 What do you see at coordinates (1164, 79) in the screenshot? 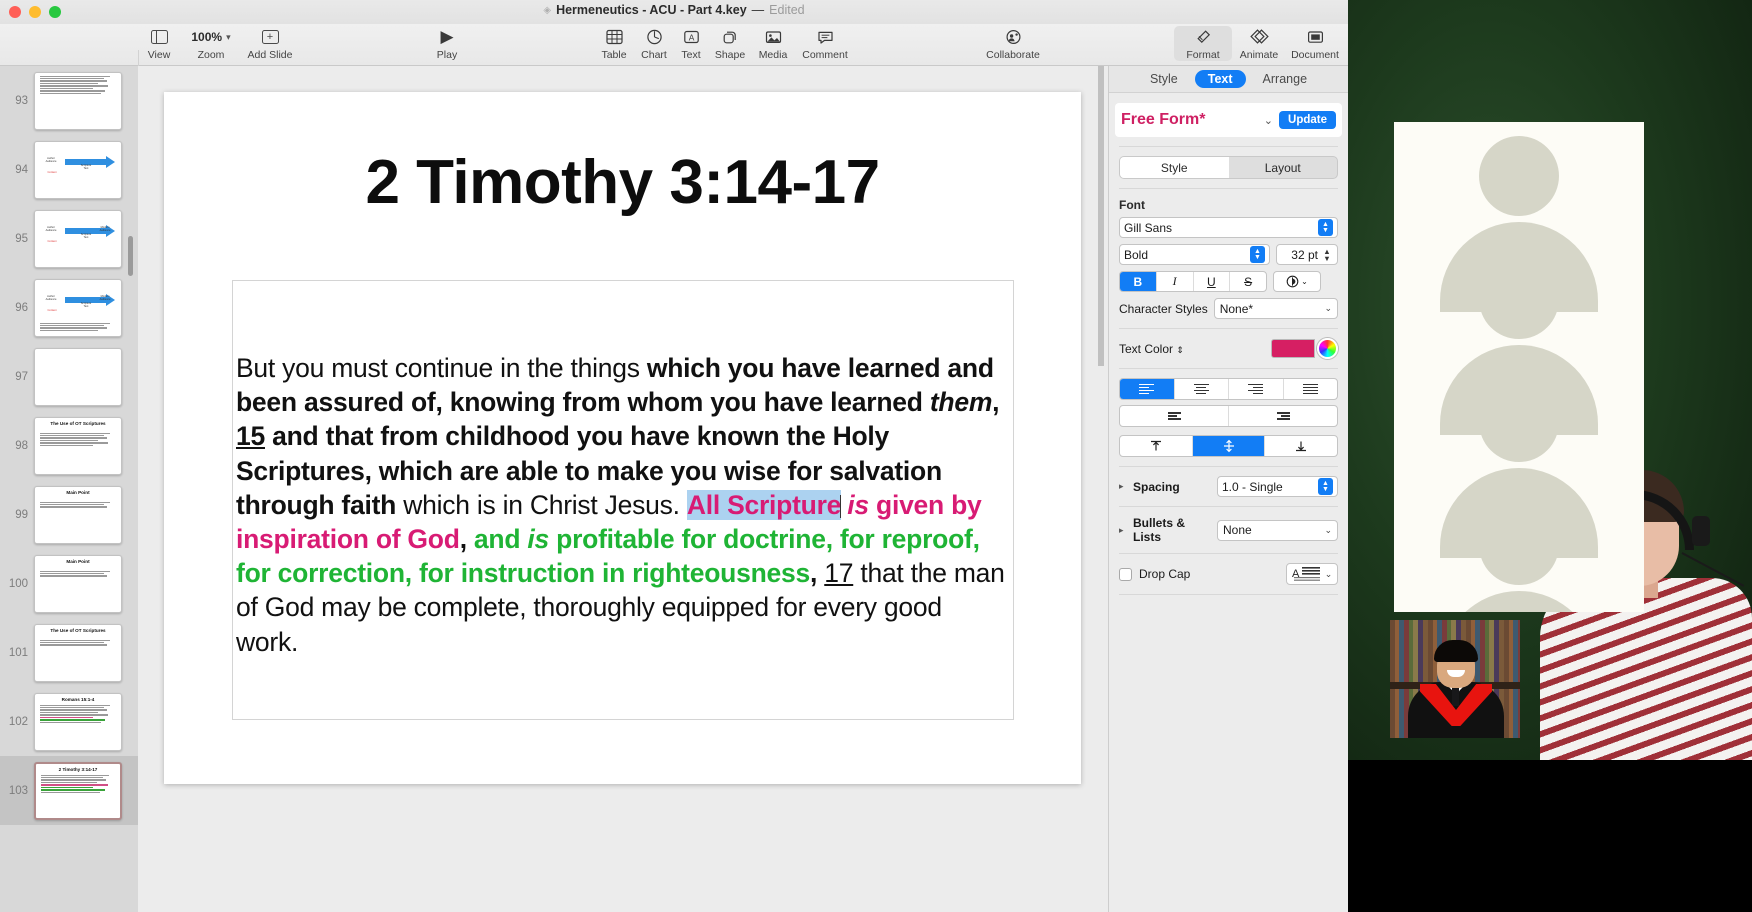
I see `tab-style: Style` at bounding box center [1164, 79].